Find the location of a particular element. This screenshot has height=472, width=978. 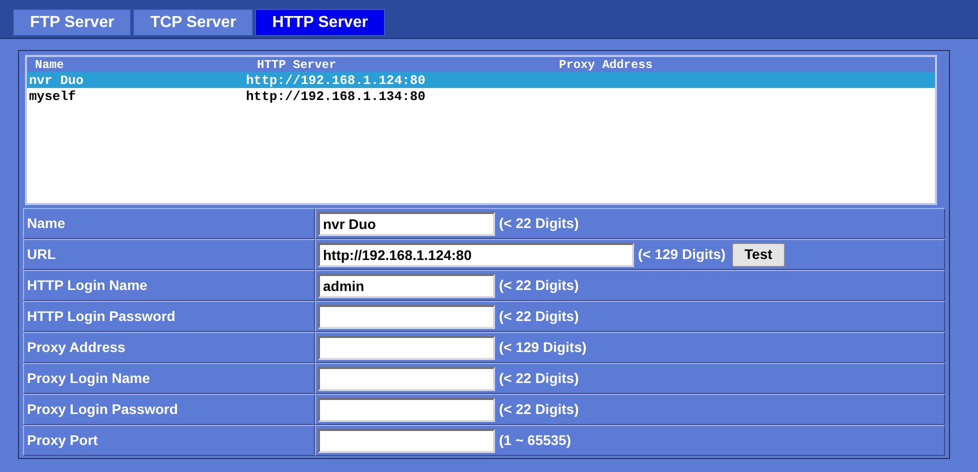

field-label: Name is located at coordinates (169, 223).